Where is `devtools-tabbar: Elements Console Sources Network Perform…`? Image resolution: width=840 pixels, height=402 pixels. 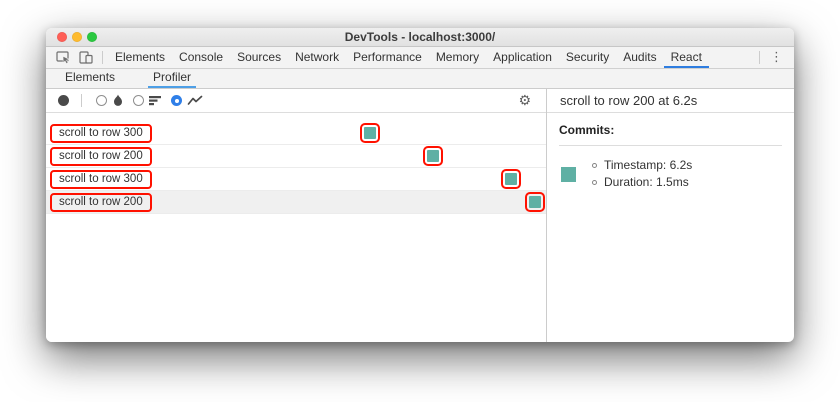
devtools-tabbar: Elements Console Sources Network Perform… is located at coordinates (420, 58).